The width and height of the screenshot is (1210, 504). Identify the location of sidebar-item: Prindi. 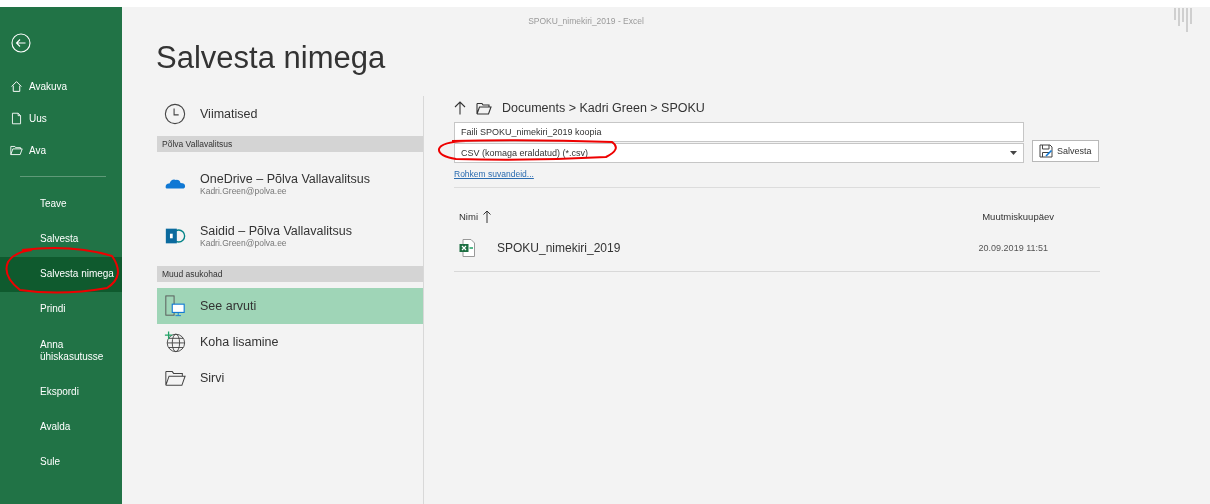
(61, 309).